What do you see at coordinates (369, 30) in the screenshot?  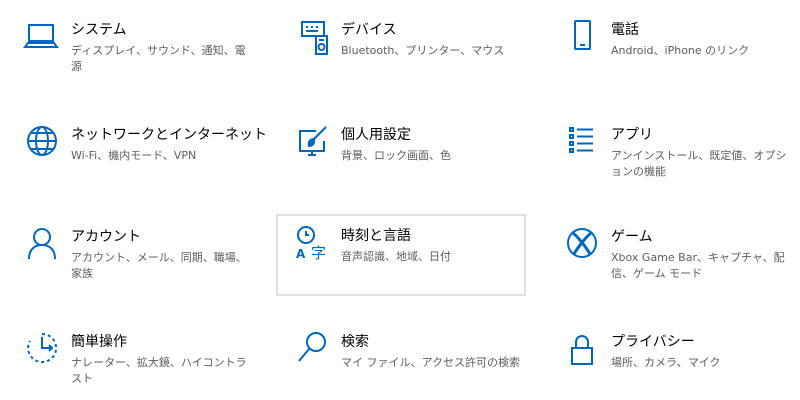 I see `tile-title: デバイス` at bounding box center [369, 30].